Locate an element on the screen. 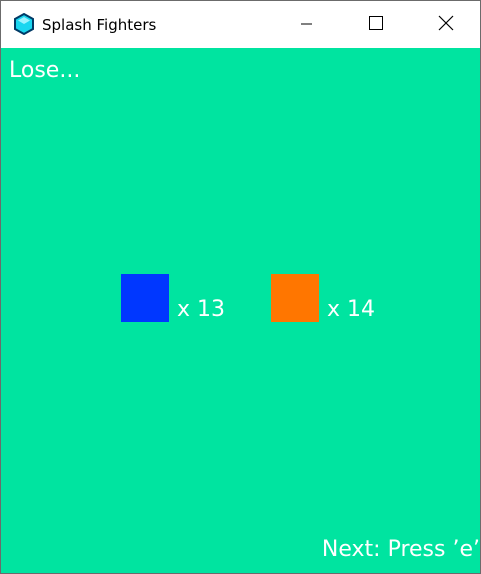 Image resolution: width=481 pixels, height=574 pixels. player-1-color-square is located at coordinates (145, 298).